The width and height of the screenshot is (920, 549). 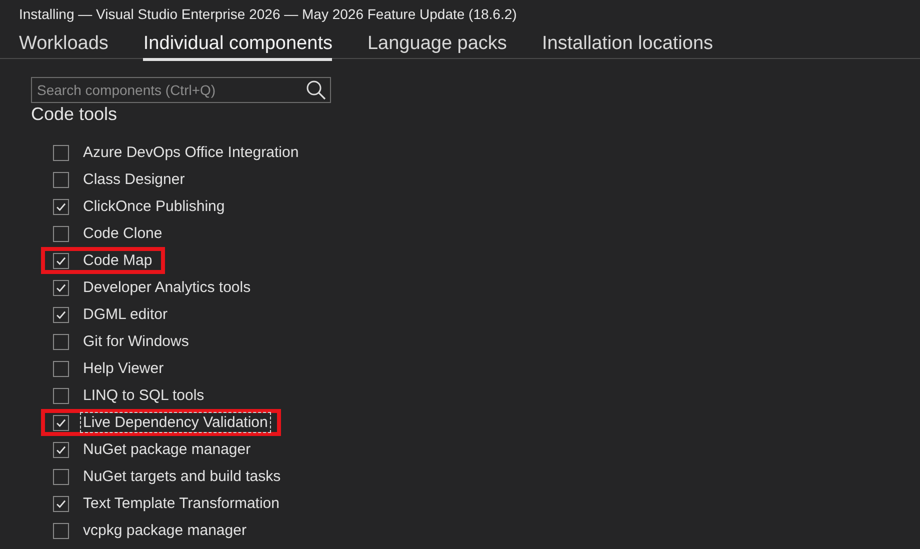 I want to click on search-icon, so click(x=316, y=90).